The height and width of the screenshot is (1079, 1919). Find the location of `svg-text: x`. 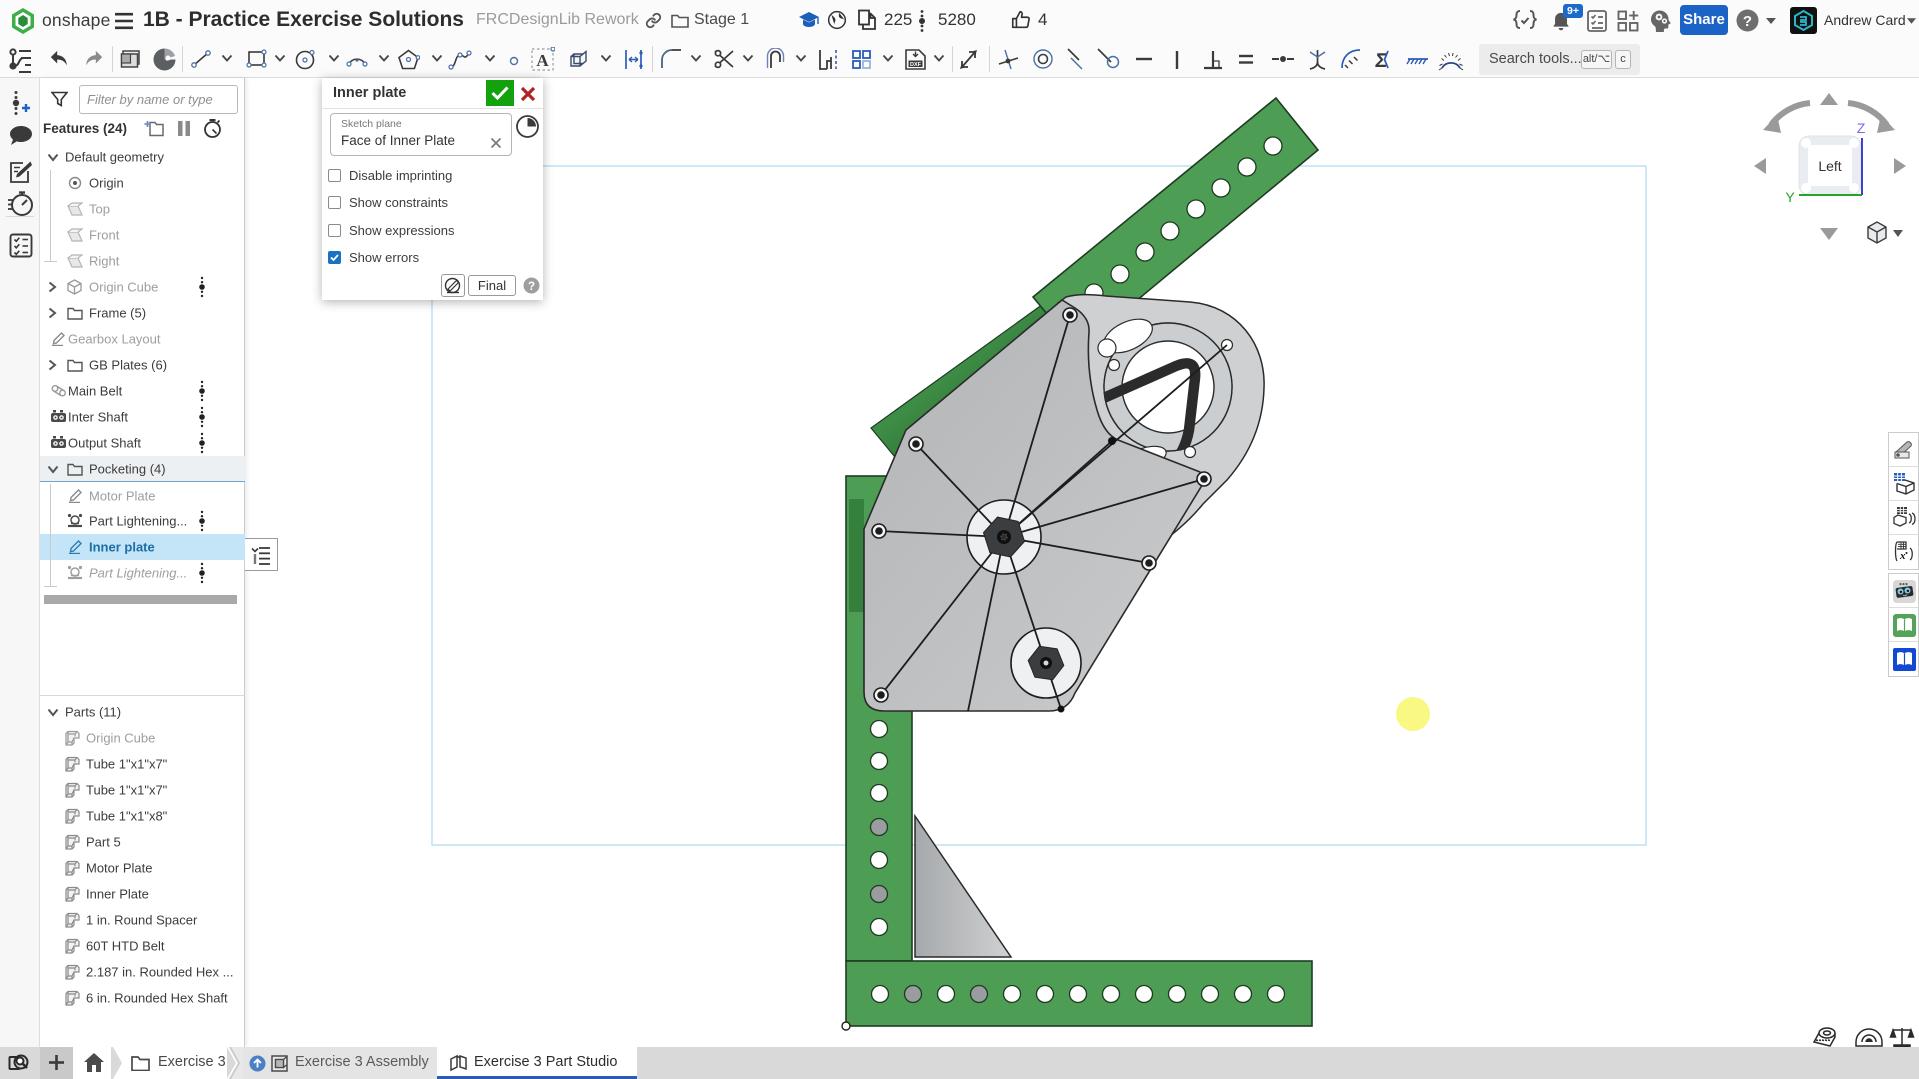

svg-text: x is located at coordinates (1902, 556).